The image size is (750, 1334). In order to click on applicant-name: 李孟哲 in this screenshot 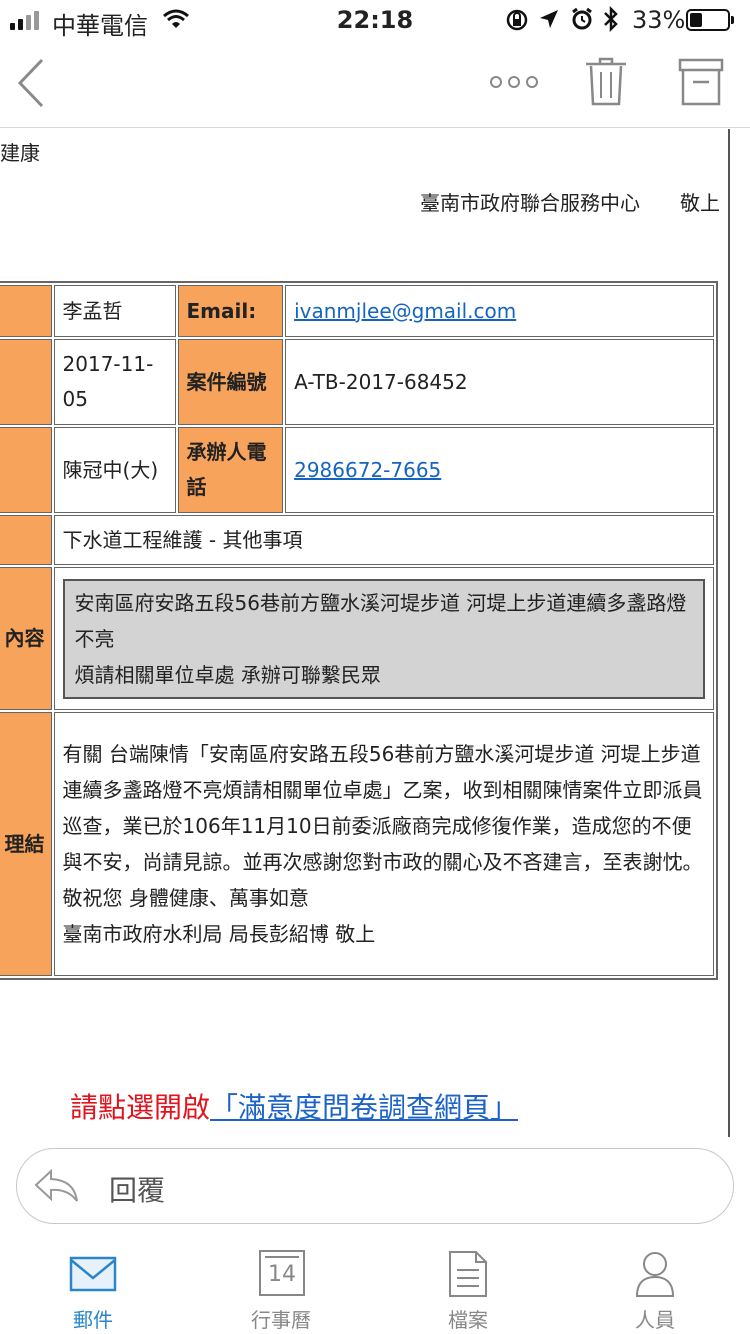, I will do `click(114, 311)`.